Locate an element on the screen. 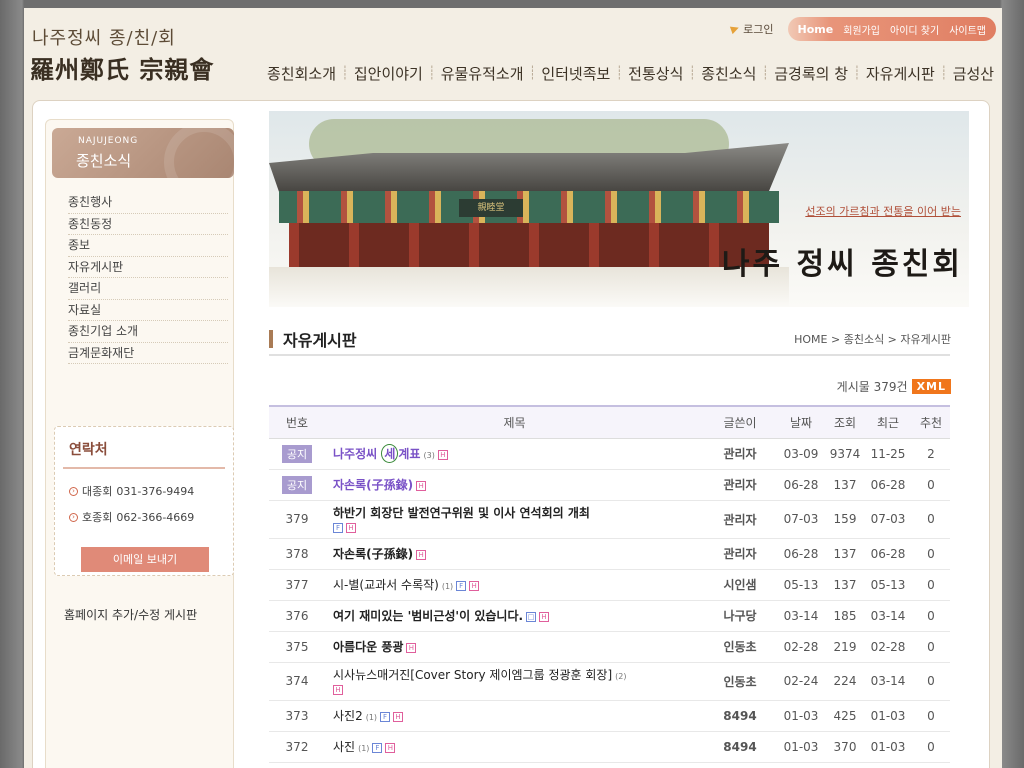  sidebar-item-events: 종친행사 is located at coordinates (148, 203).